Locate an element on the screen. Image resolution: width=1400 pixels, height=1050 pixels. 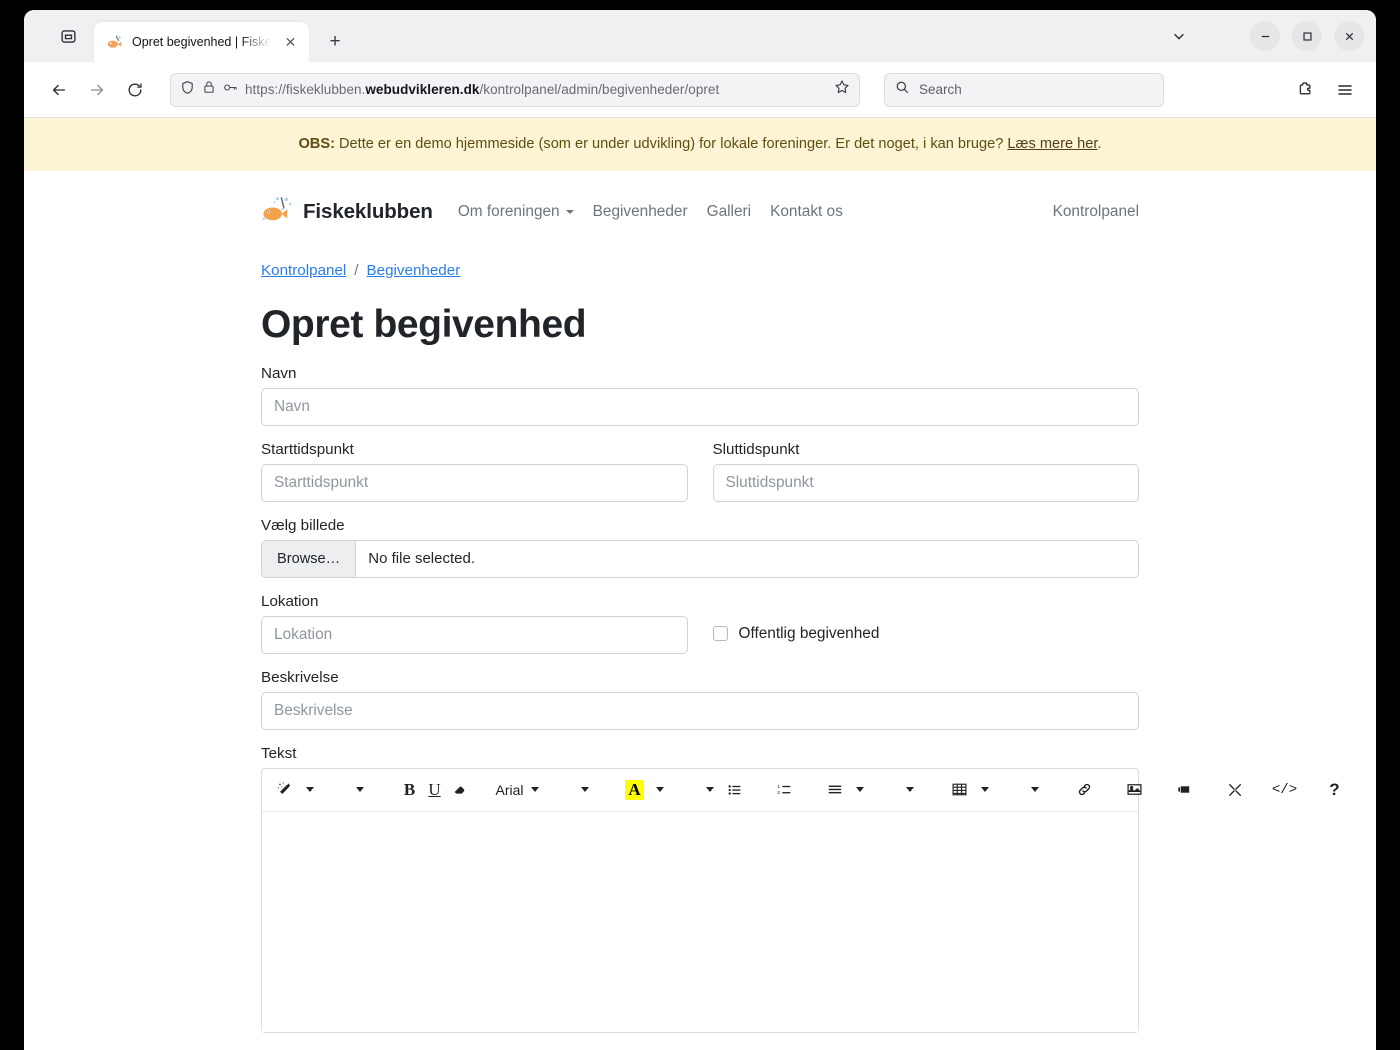
notice-link: Læs mere her is located at coordinates (1052, 144).